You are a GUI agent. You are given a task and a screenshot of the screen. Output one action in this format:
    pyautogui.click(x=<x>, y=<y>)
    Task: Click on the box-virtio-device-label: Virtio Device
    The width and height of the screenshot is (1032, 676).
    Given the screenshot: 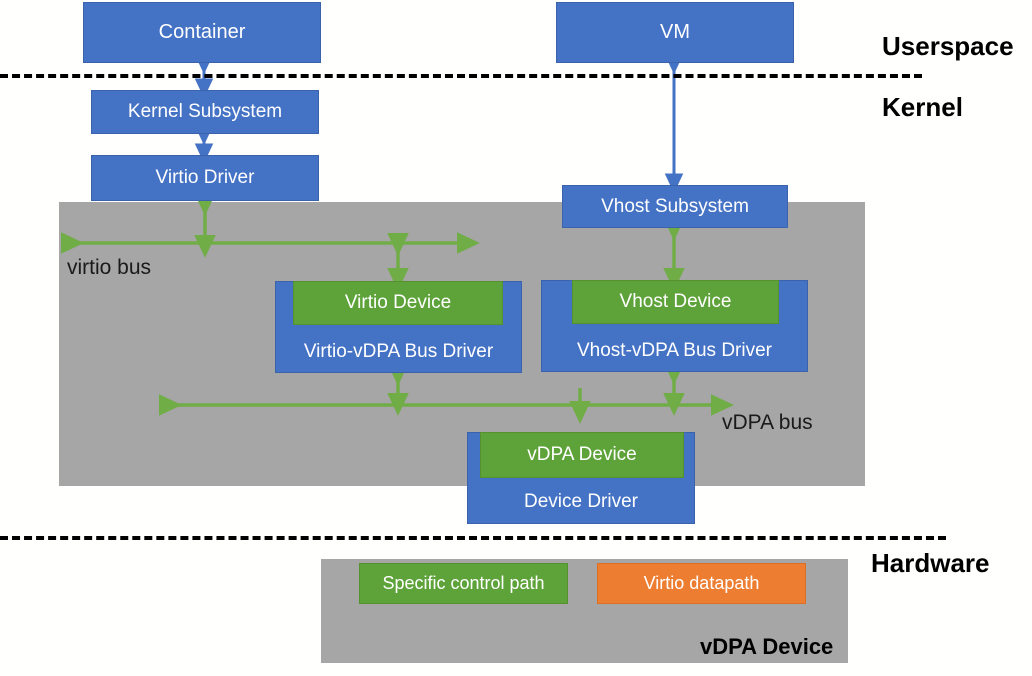 What is the action you would take?
    pyautogui.click(x=398, y=303)
    